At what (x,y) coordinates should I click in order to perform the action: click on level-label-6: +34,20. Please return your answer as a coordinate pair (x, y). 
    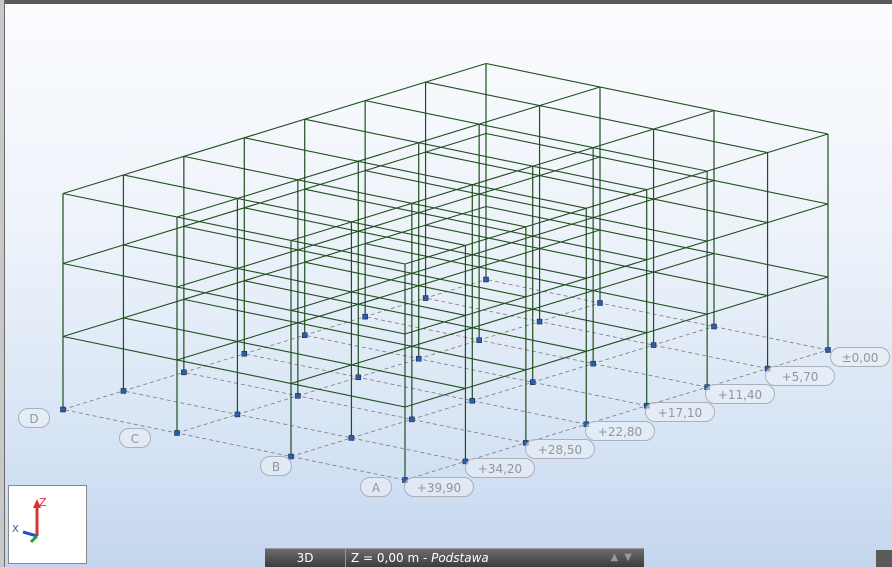
    Looking at the image, I should click on (500, 468).